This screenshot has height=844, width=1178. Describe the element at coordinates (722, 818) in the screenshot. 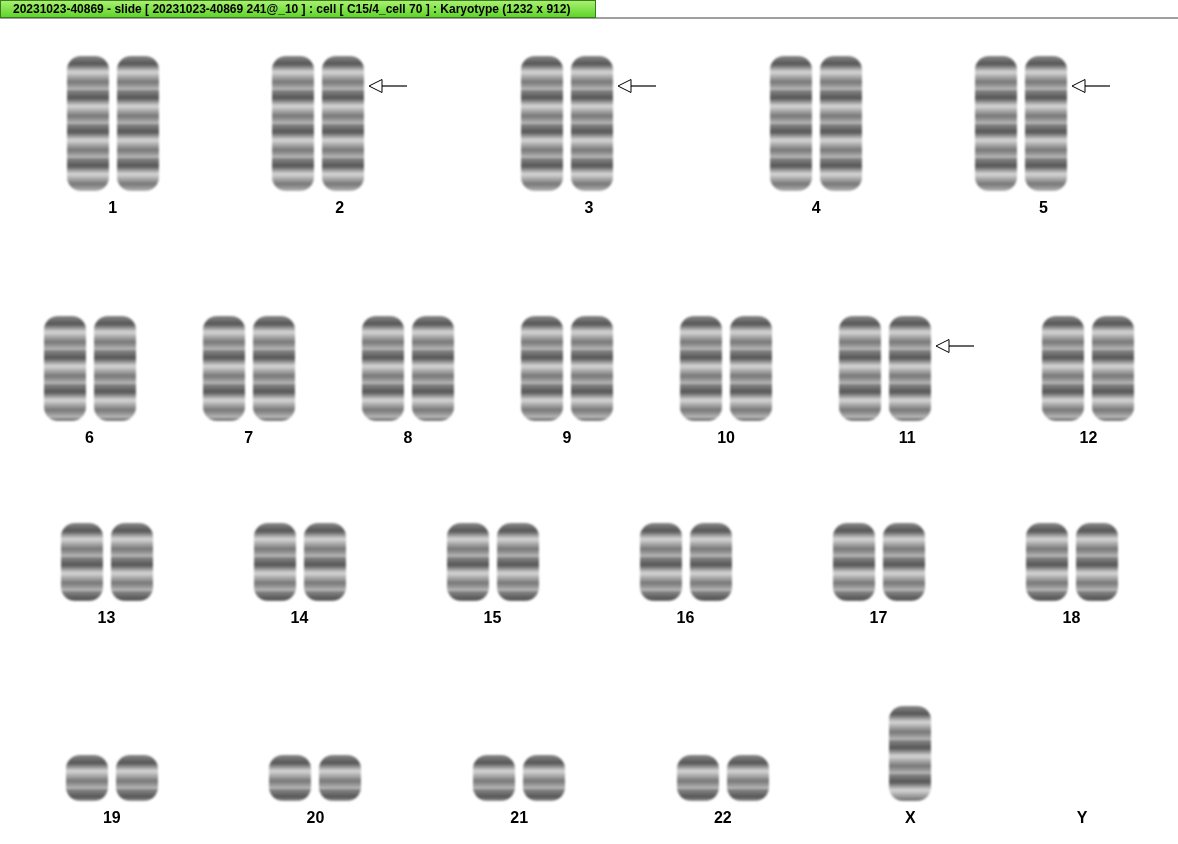

I see `chromosome-number: 22` at that location.